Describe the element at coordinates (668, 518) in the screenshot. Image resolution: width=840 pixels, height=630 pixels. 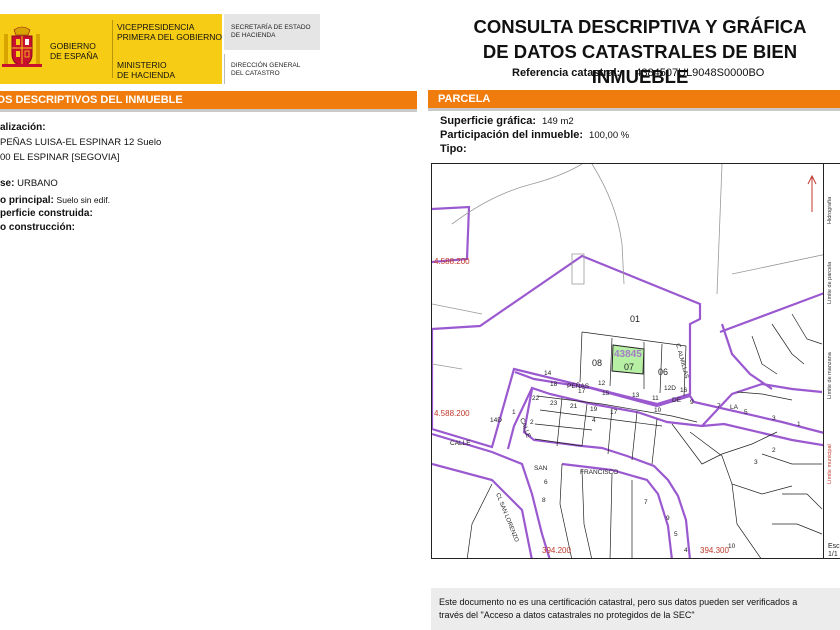
I see `house-number-label: 9` at that location.